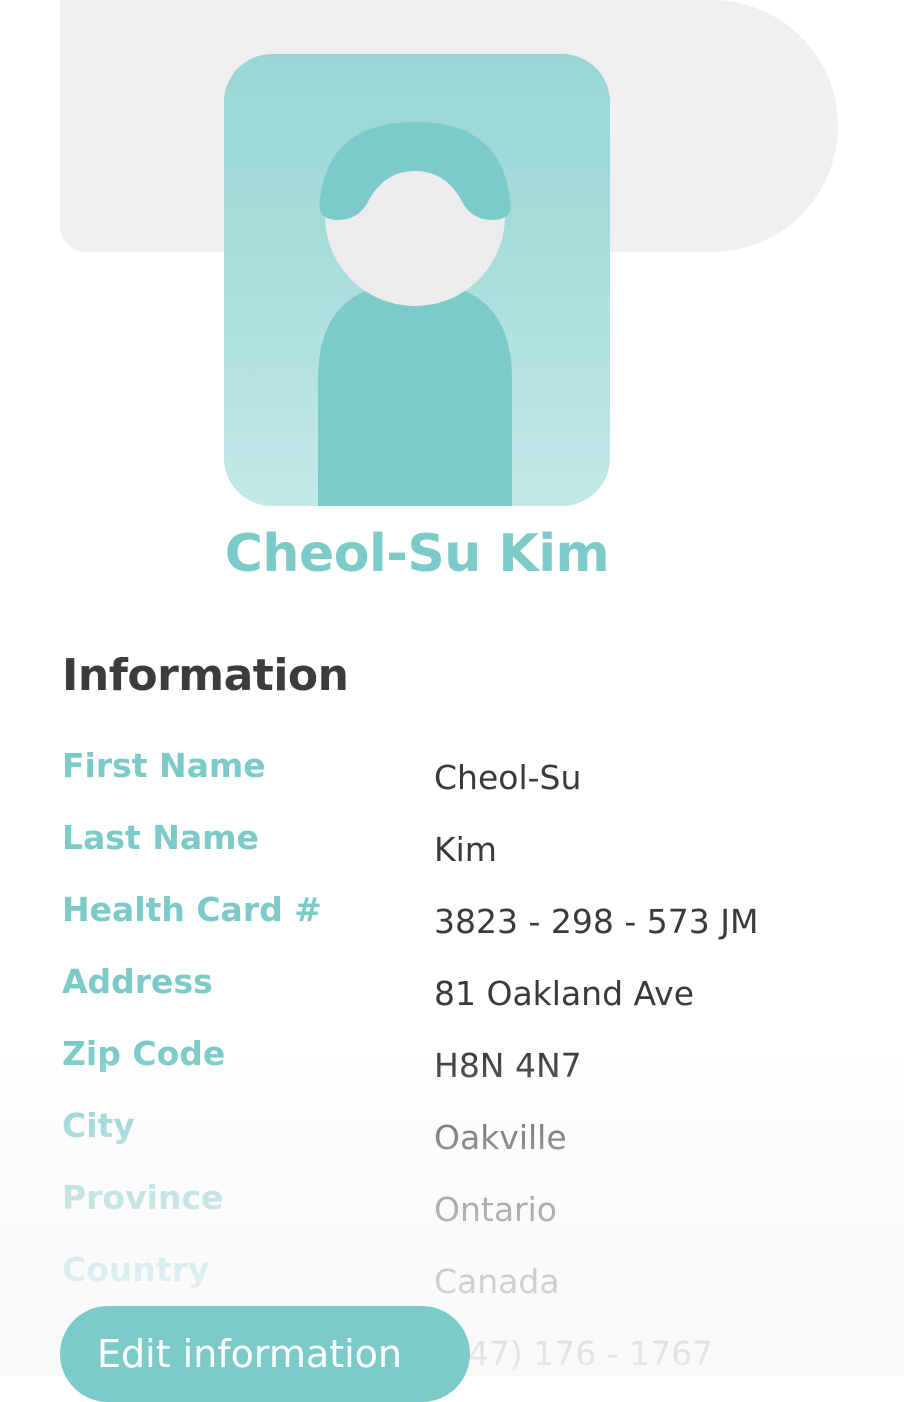  What do you see at coordinates (500, 1137) in the screenshot?
I see `info-value: Oakville` at bounding box center [500, 1137].